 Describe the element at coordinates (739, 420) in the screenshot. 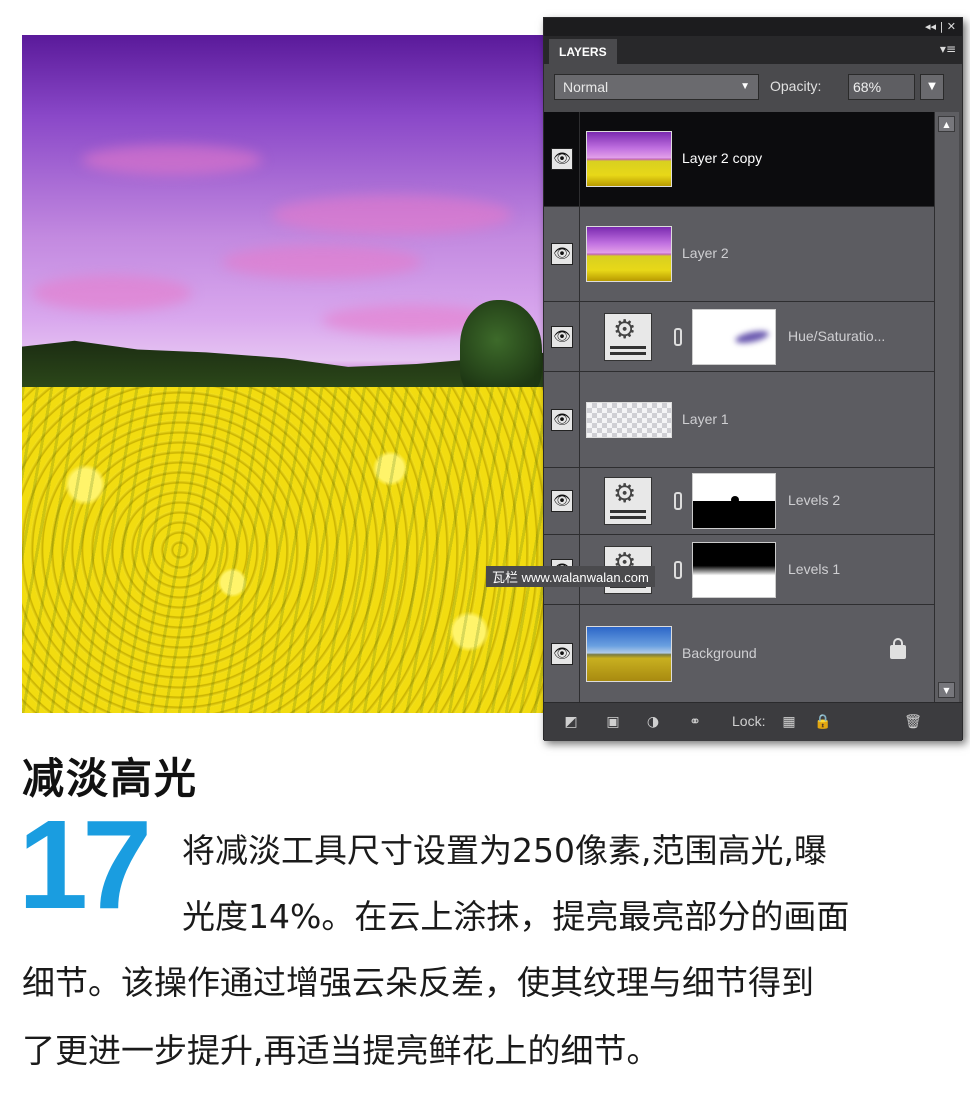

I see `layer-row-layer-1: 👁 Layer 1` at that location.